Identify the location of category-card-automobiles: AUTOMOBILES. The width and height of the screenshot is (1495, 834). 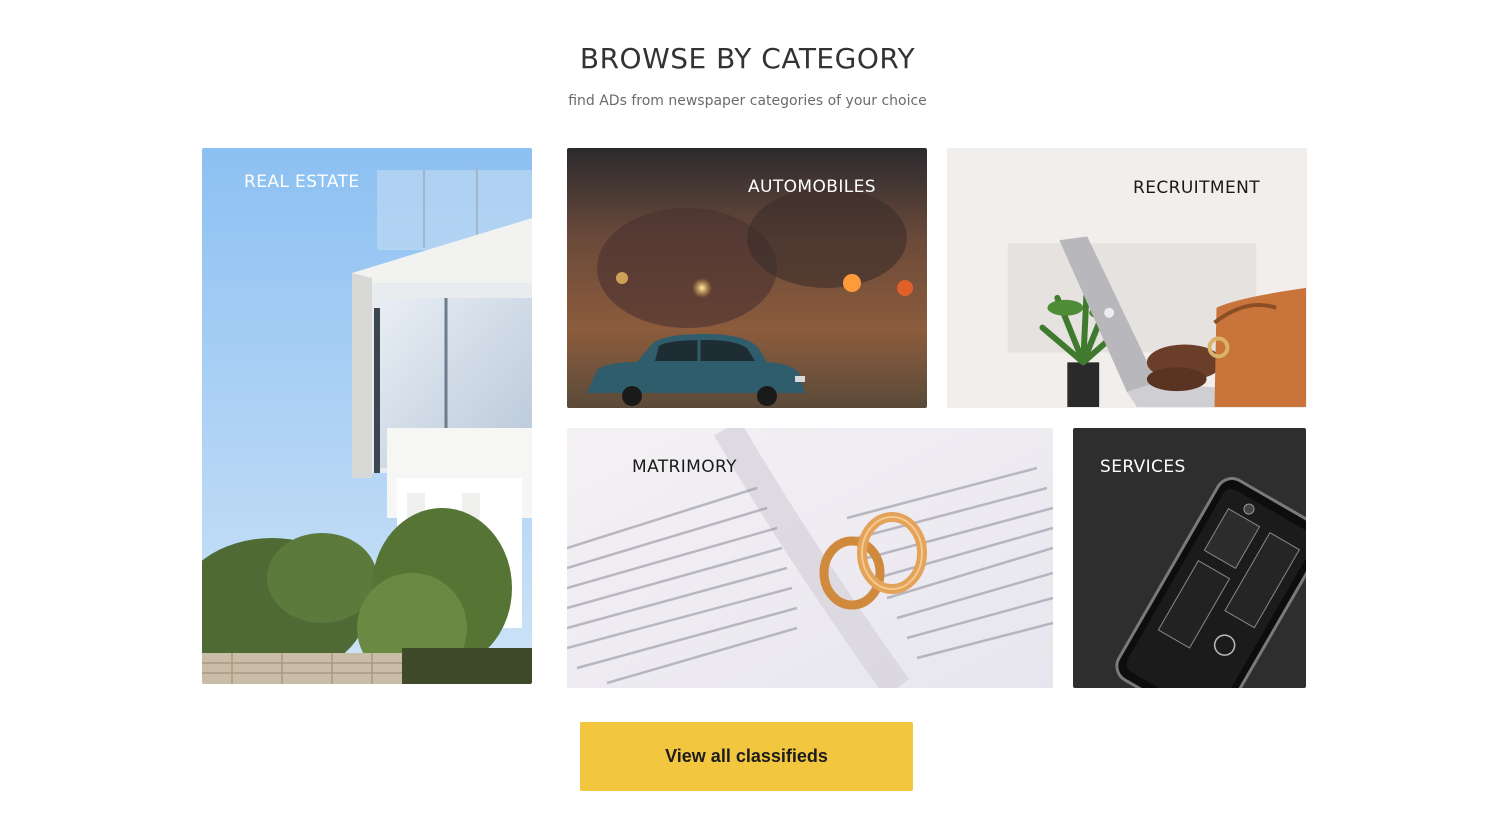
(747, 278).